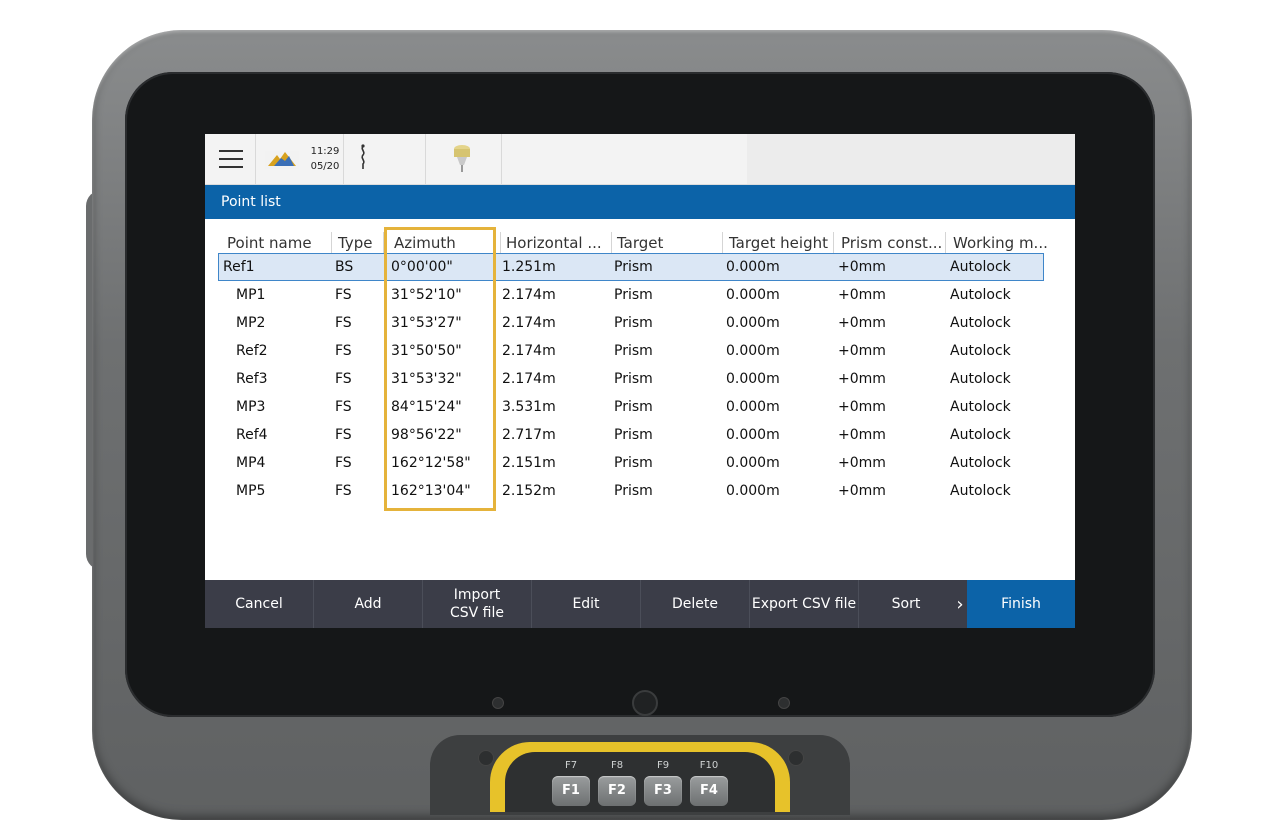 The height and width of the screenshot is (820, 1279). Describe the element at coordinates (1021, 604) in the screenshot. I see `finish-button: Finish` at that location.